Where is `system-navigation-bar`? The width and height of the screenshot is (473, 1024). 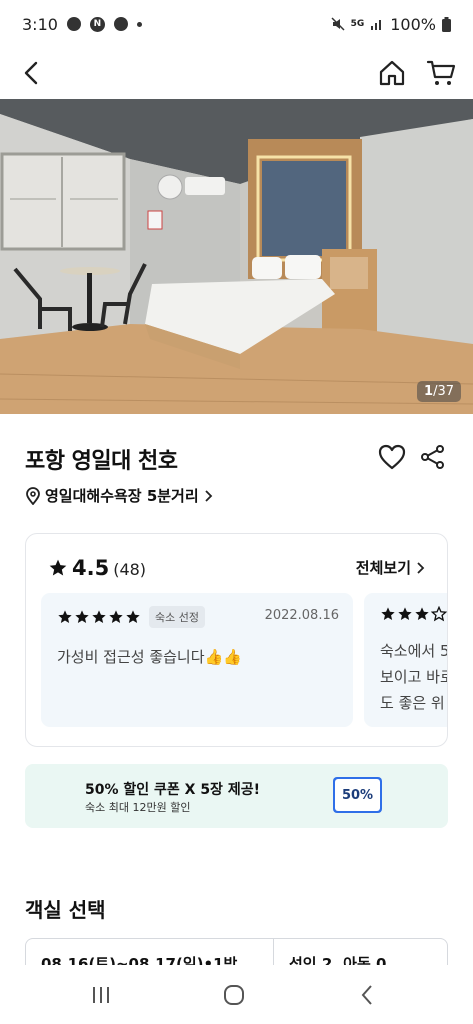
system-navigation-bar is located at coordinates (236, 994).